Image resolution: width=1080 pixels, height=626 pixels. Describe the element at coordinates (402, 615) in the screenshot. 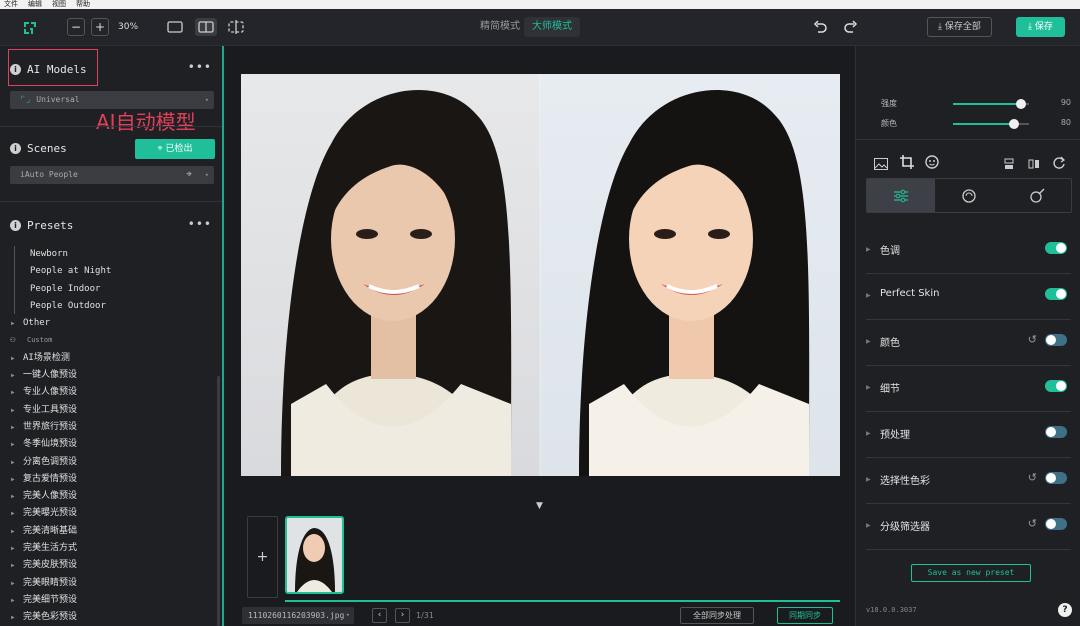

I see `next-photo-button: ›` at that location.